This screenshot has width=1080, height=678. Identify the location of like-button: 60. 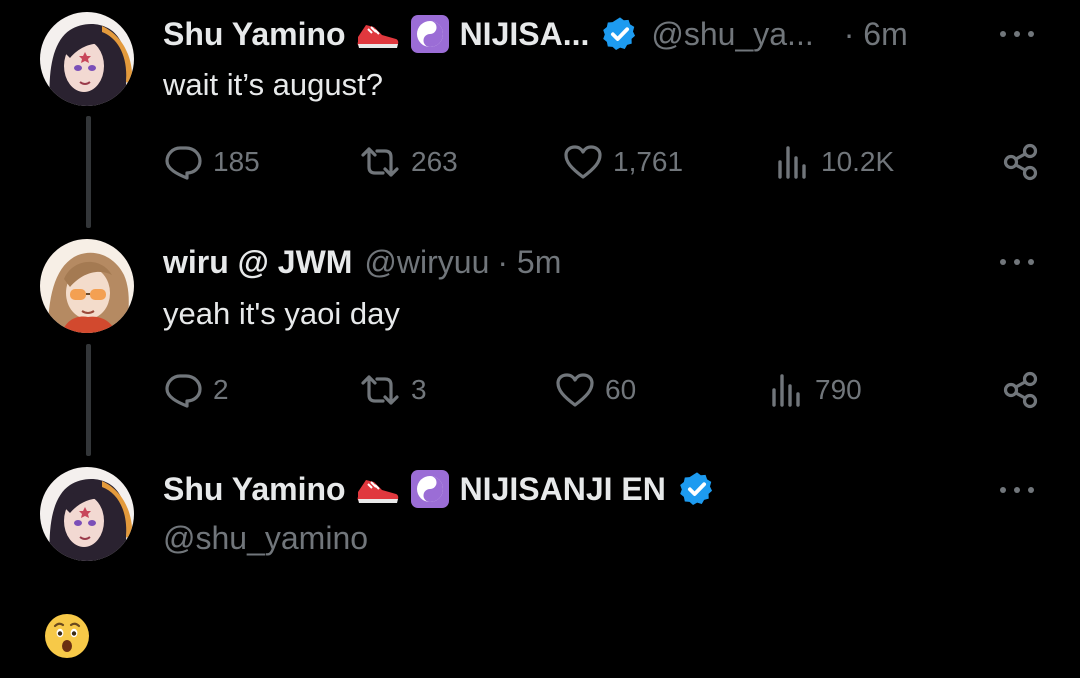
(595, 390).